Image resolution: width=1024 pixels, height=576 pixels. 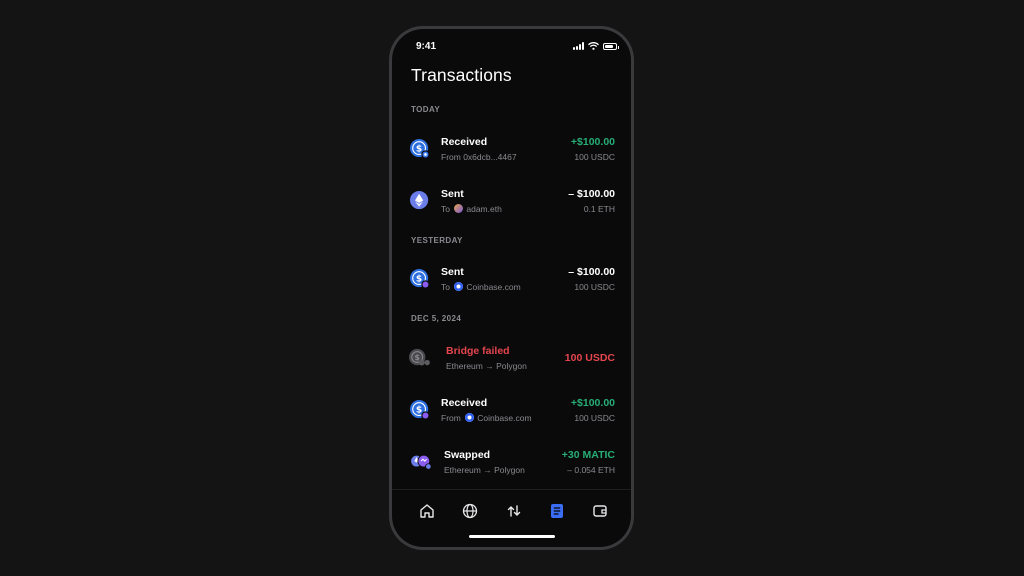 I want to click on section-label-today: TODAY, so click(x=426, y=109).